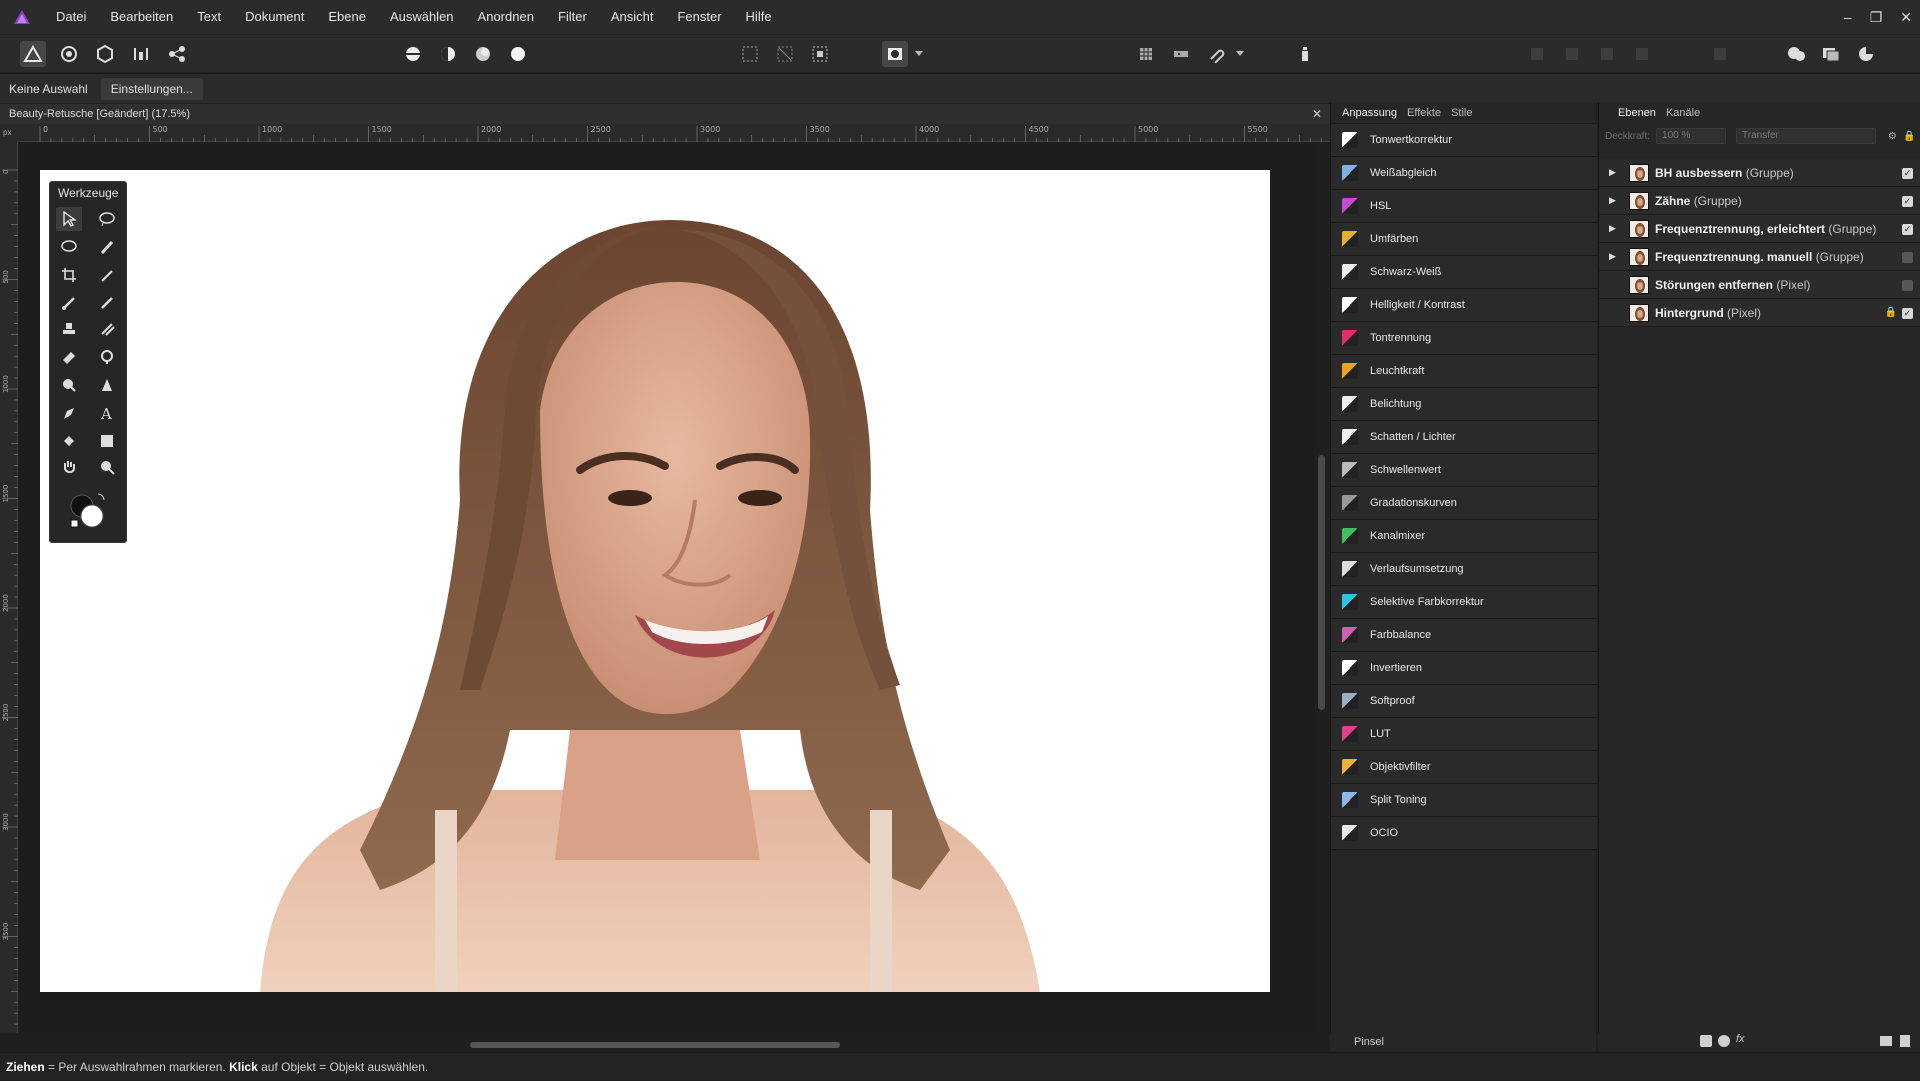 The width and height of the screenshot is (1920, 1081). Describe the element at coordinates (518, 54) in the screenshot. I see `auto-white-balance-icon` at that location.